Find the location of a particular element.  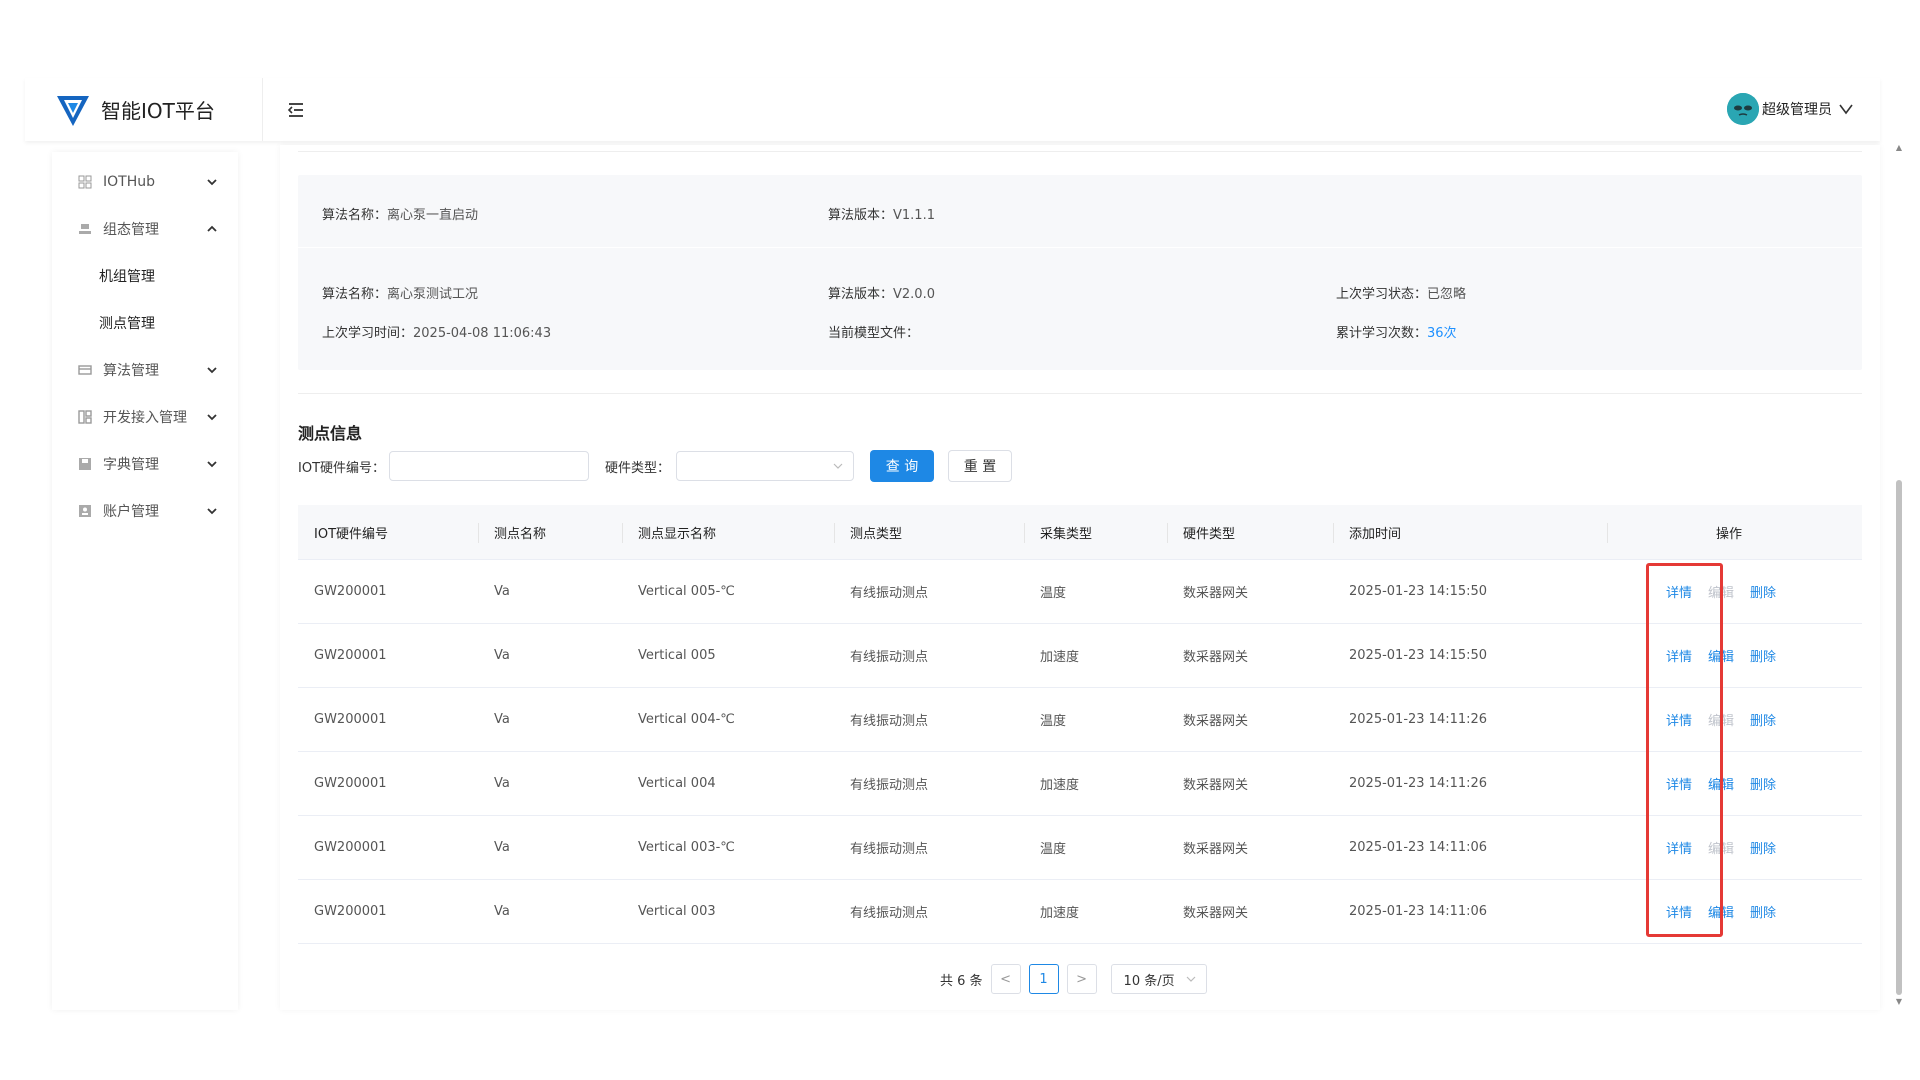

hw-type-label: 硬件类型： is located at coordinates (638, 468).